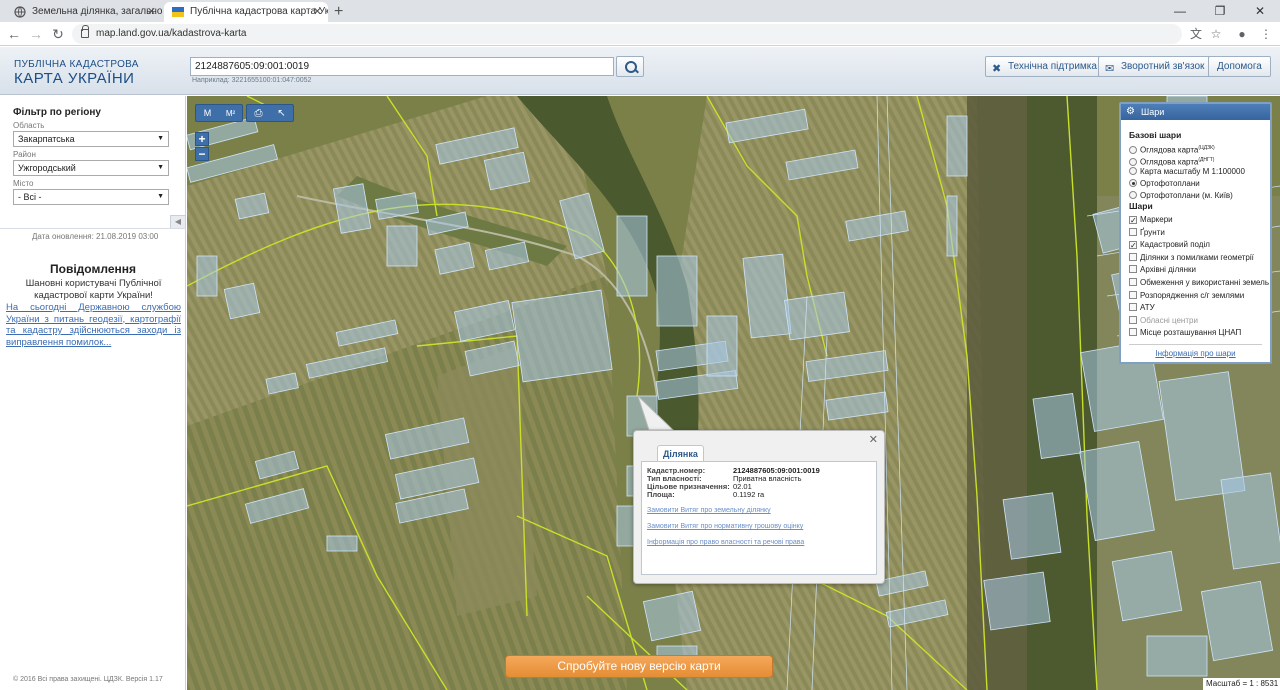 This screenshot has height=690, width=1280. I want to click on district-select: Ужгородський, so click(91, 168).